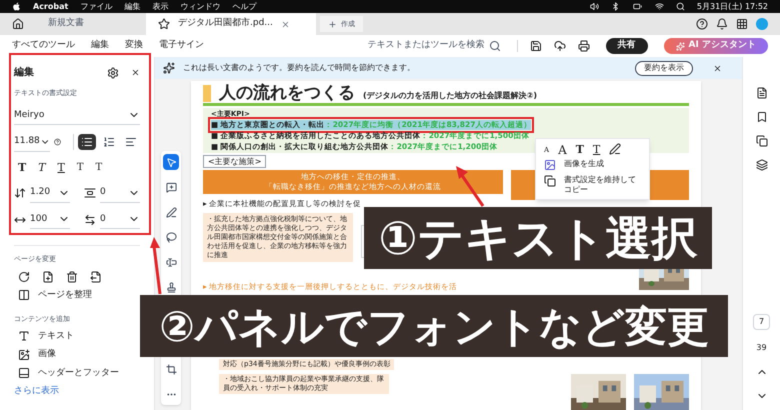  I want to click on menu-item: ウィンドウ, so click(200, 6).